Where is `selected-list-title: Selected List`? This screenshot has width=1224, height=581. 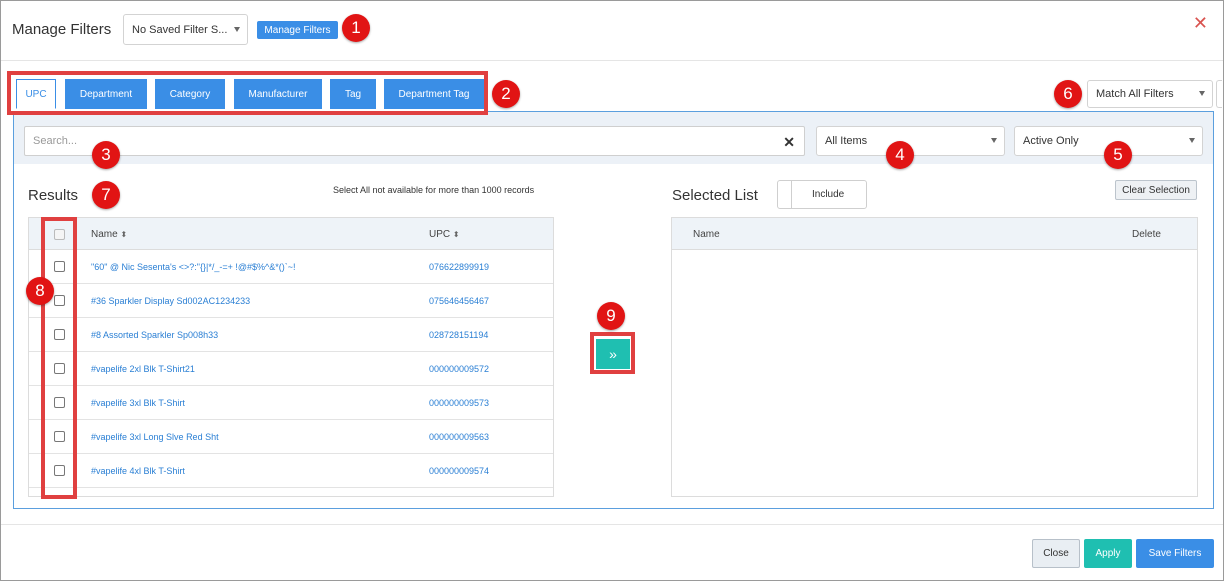 selected-list-title: Selected List is located at coordinates (715, 195).